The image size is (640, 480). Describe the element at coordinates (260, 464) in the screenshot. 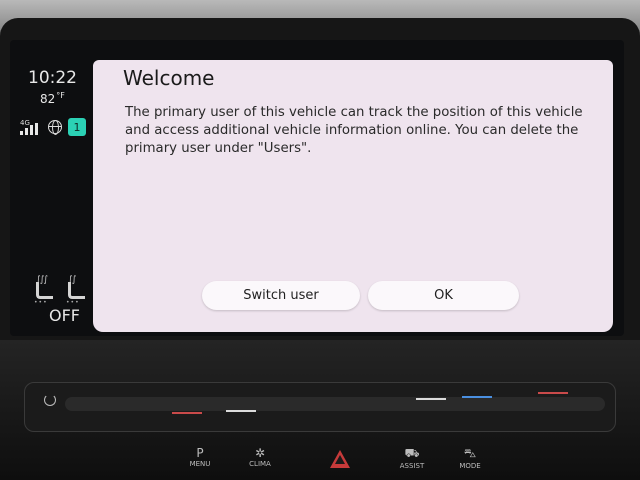

I see `clima-label: CLIMA` at that location.